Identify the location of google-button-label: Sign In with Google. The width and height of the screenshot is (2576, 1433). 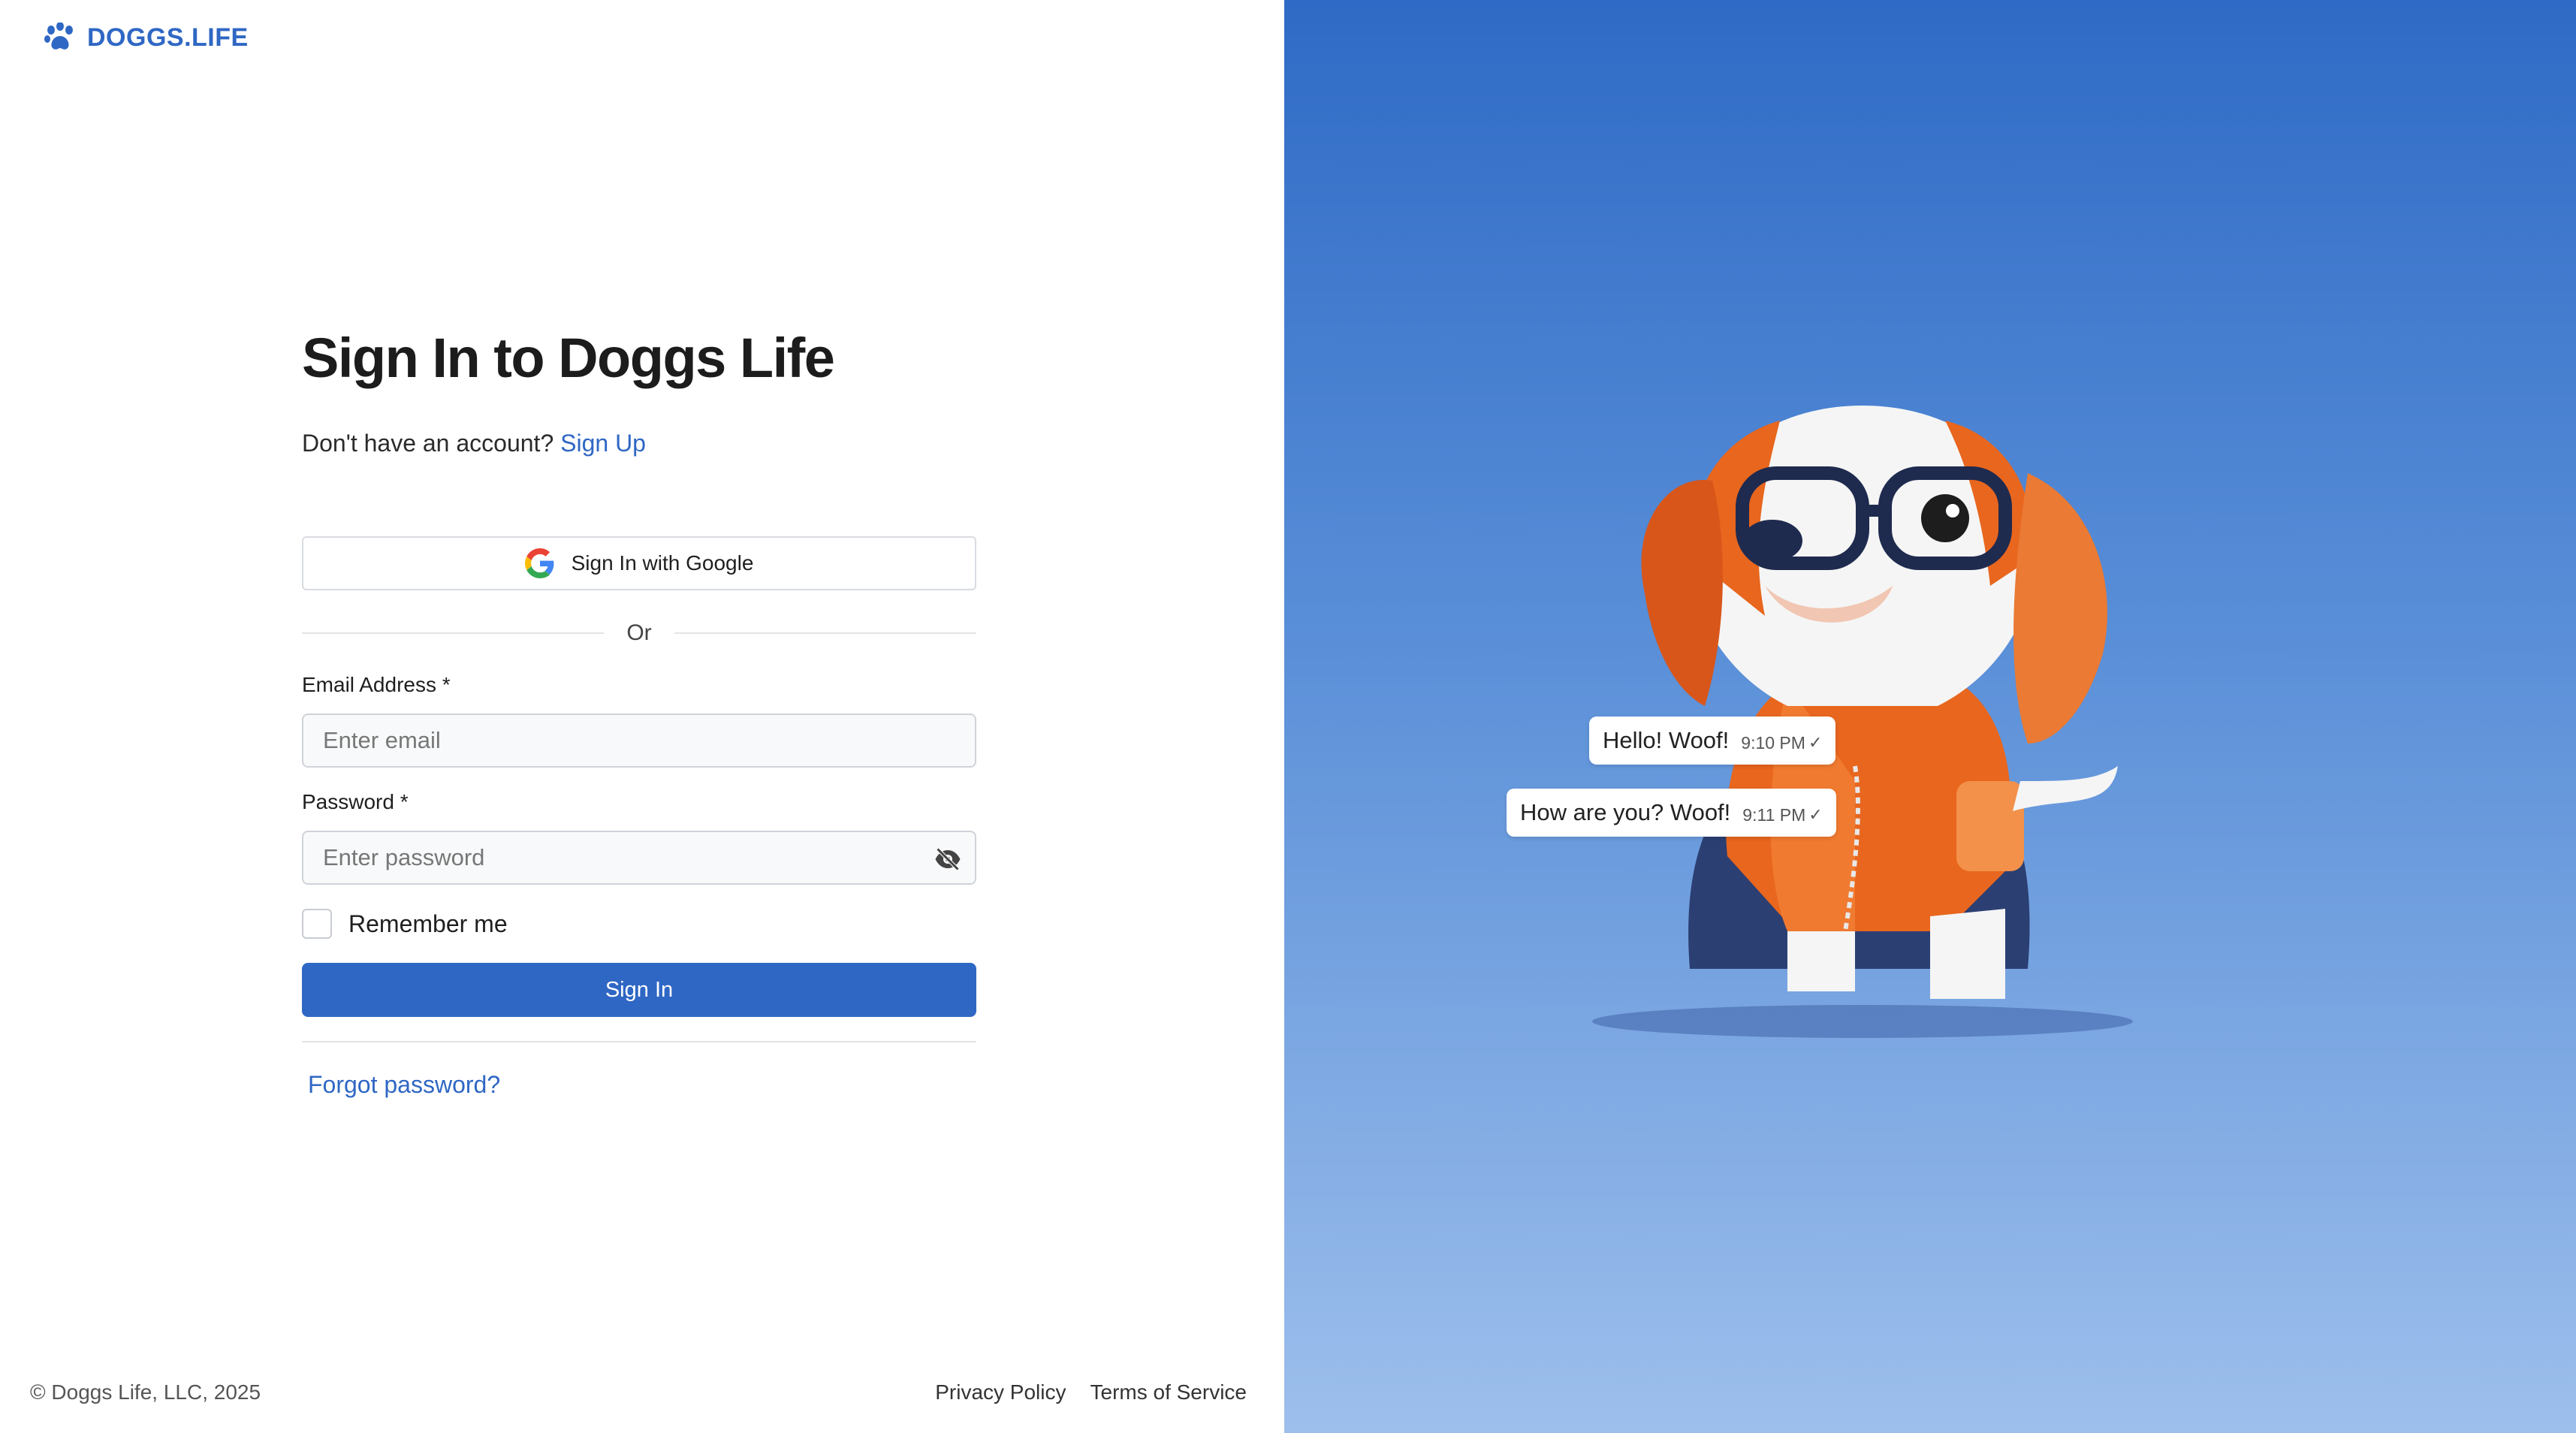
(663, 563).